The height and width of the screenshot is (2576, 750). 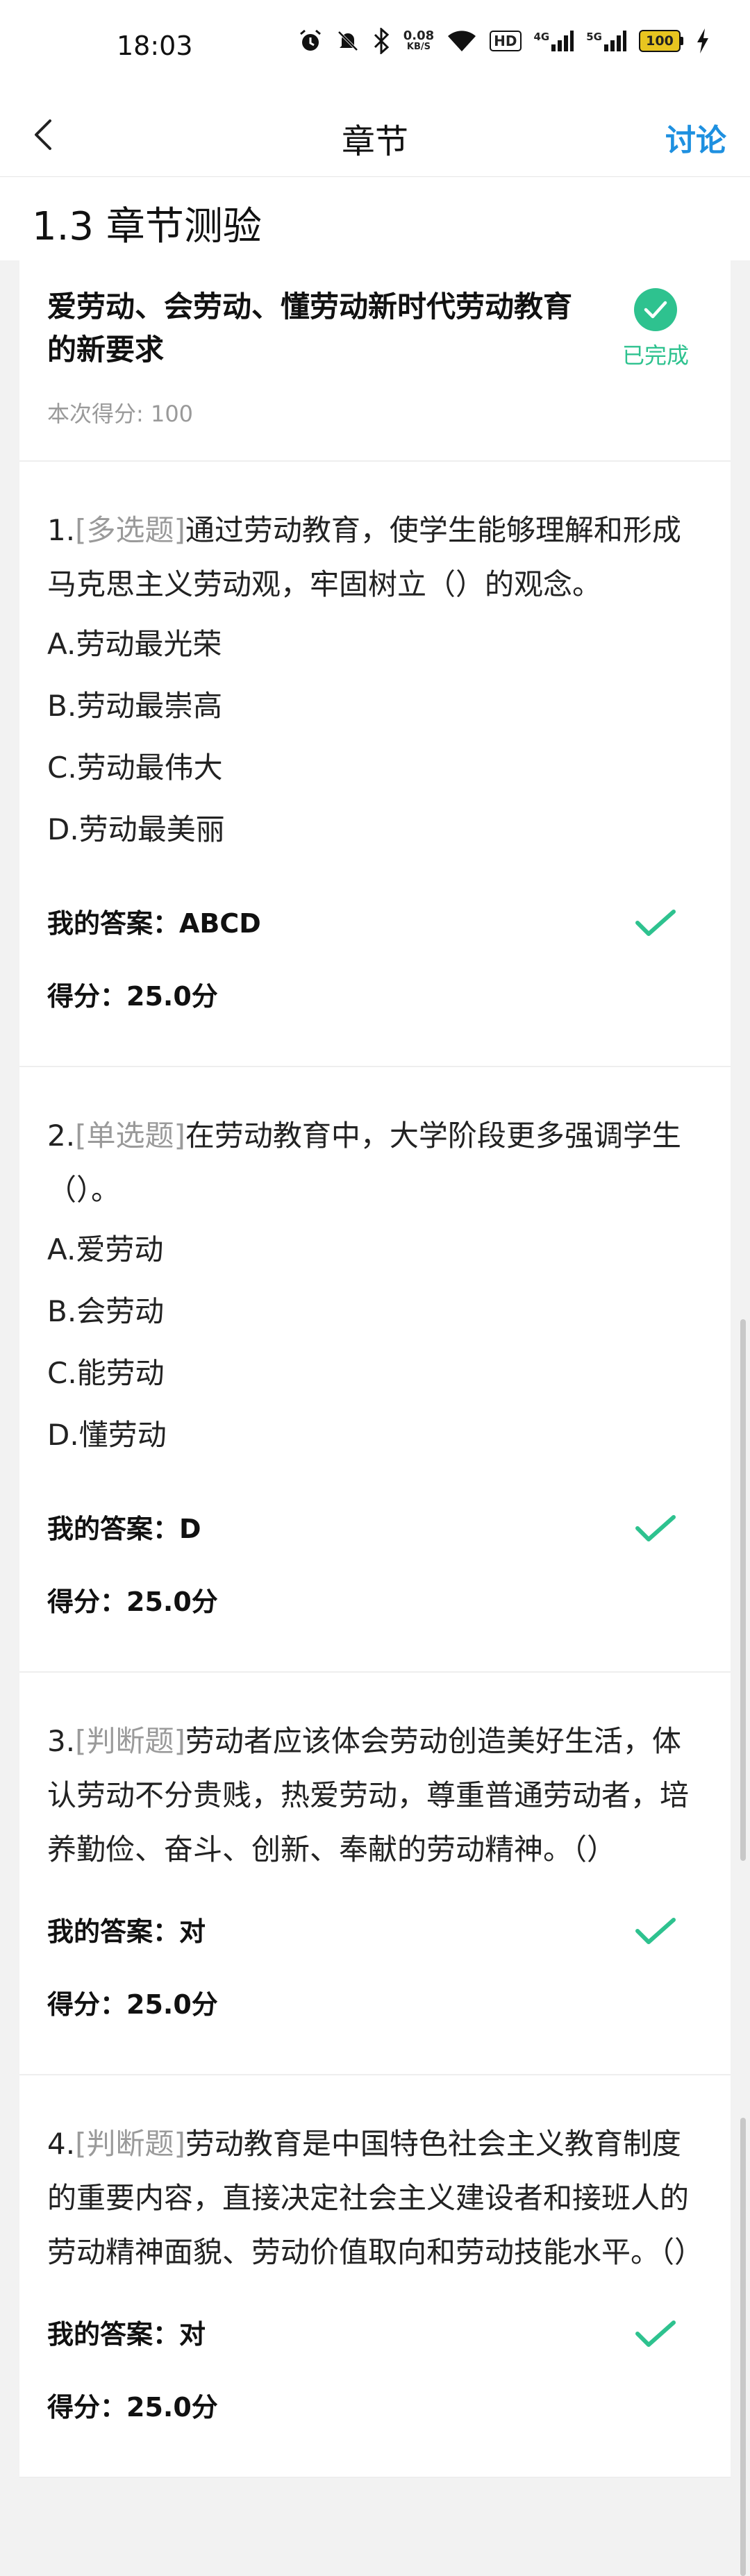 I want to click on option-item: B.会劳动, so click(x=106, y=1311).